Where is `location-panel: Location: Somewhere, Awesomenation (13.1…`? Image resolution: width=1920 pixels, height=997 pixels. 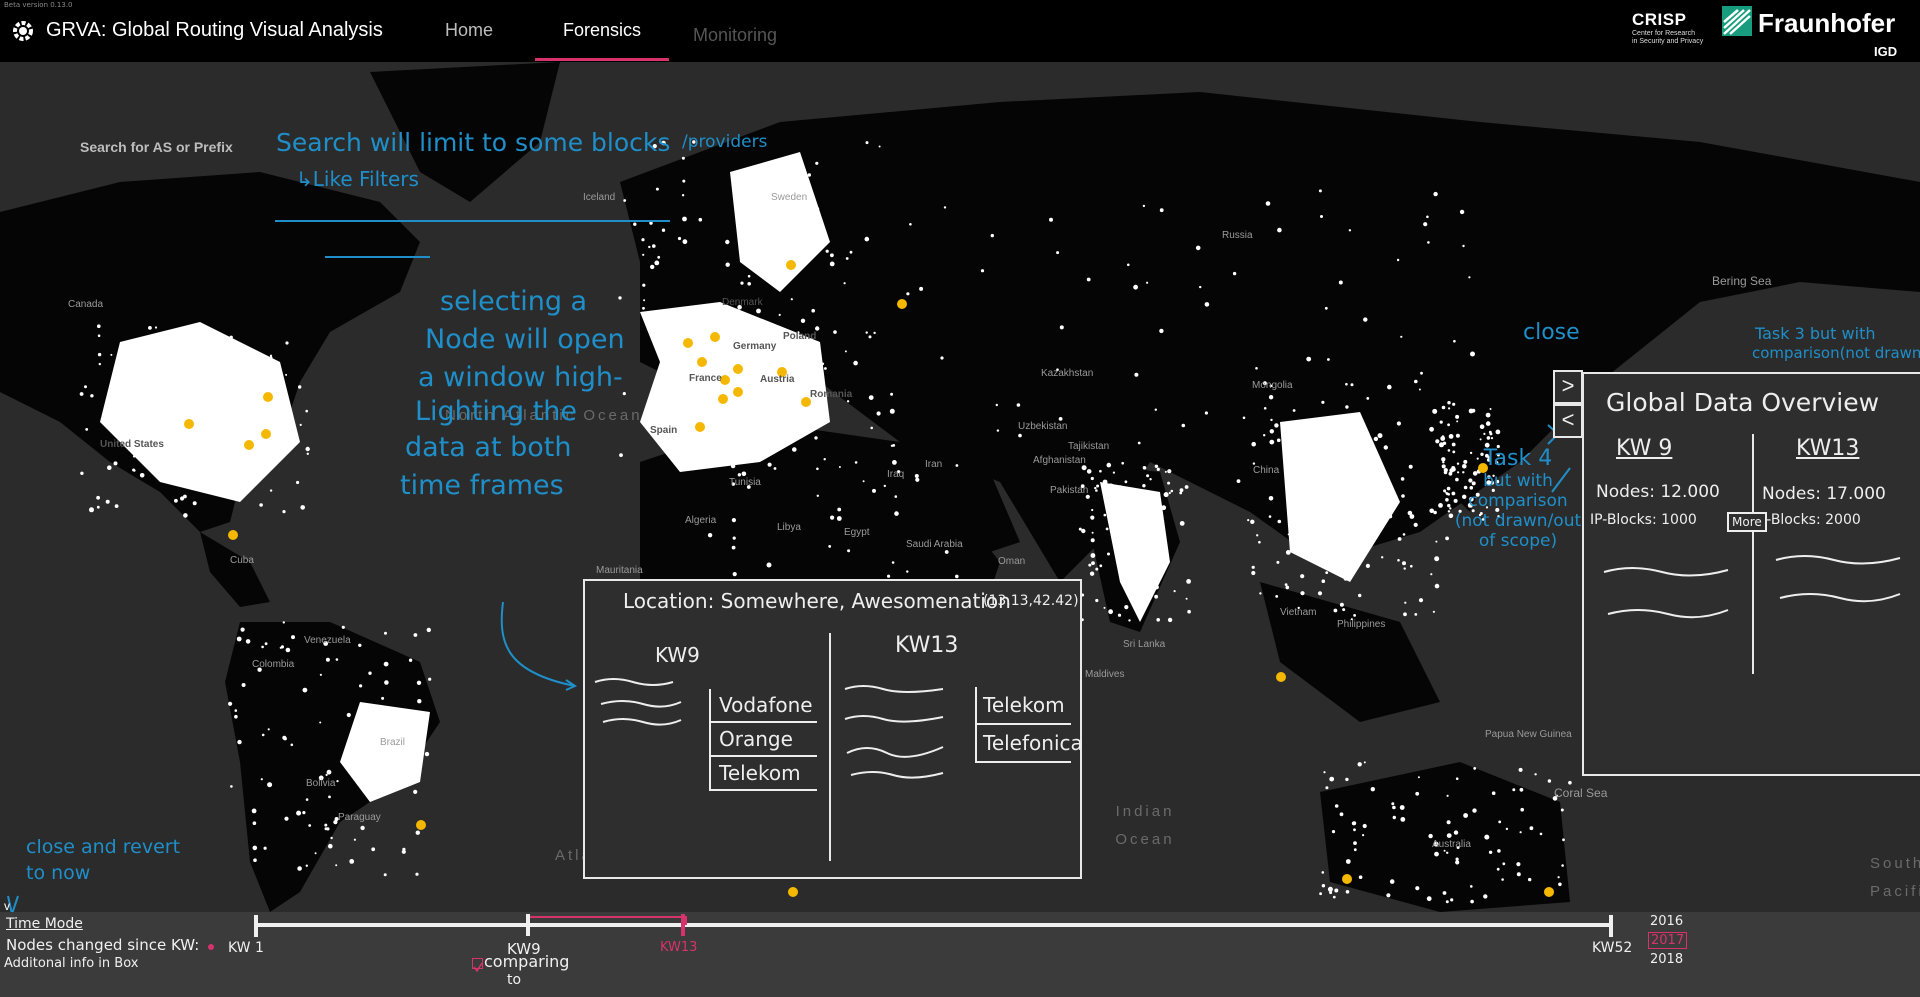 location-panel: Location: Somewhere, Awesomenation (13.1… is located at coordinates (833, 729).